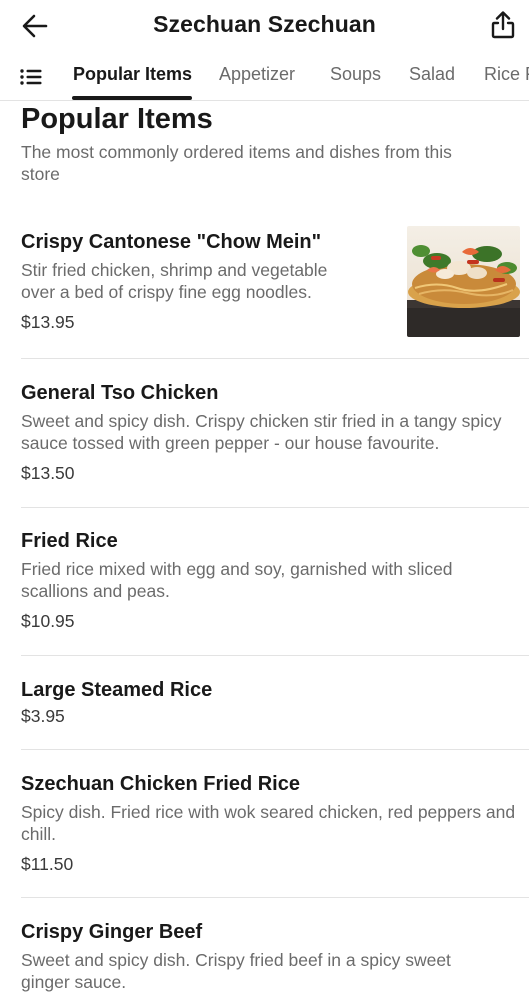  What do you see at coordinates (48, 322) in the screenshot?
I see `menu-item-price: $13.95` at bounding box center [48, 322].